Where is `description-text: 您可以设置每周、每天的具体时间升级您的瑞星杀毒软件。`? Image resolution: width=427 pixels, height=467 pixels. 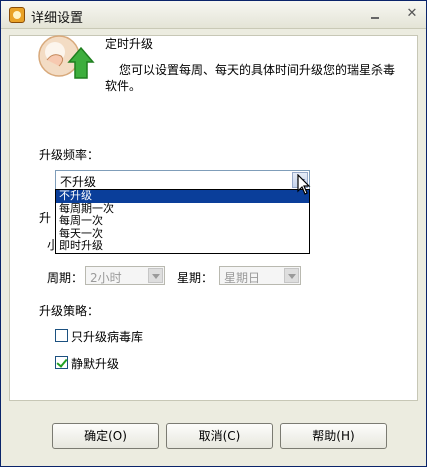
description-text: 您可以设置每周、每天的具体时间升级您的瑞星杀毒软件。 is located at coordinates (250, 78).